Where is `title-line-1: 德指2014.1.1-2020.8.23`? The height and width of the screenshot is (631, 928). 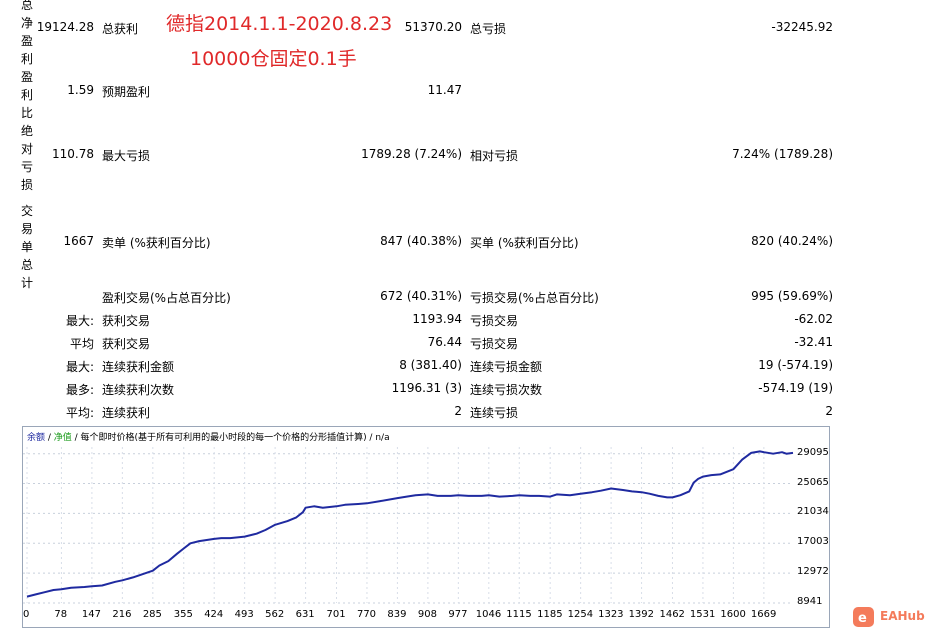
title-line-1: 德指2014.1.1-2020.8.23 is located at coordinates (279, 24).